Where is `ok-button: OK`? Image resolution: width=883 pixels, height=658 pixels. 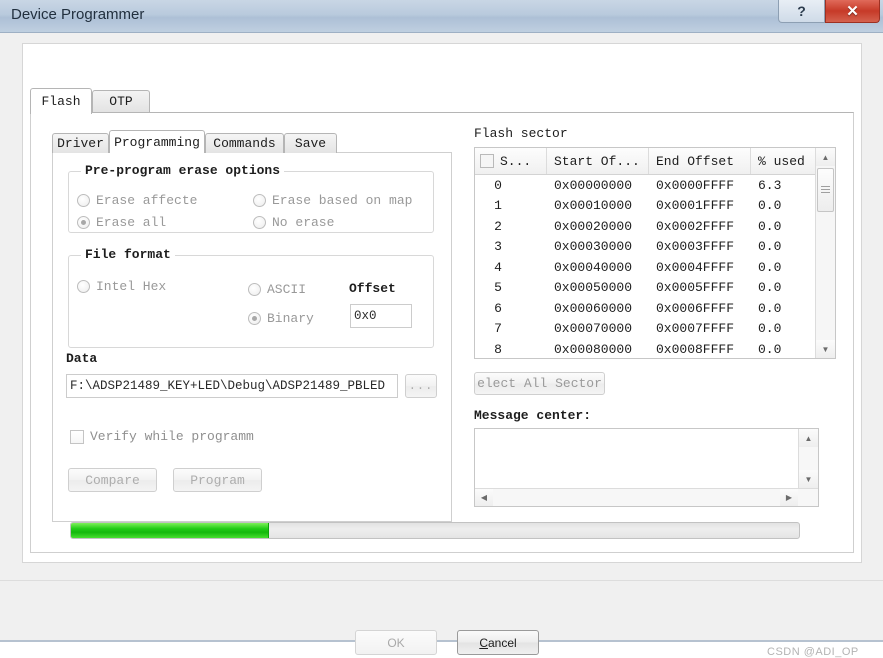
ok-button: OK is located at coordinates (396, 642).